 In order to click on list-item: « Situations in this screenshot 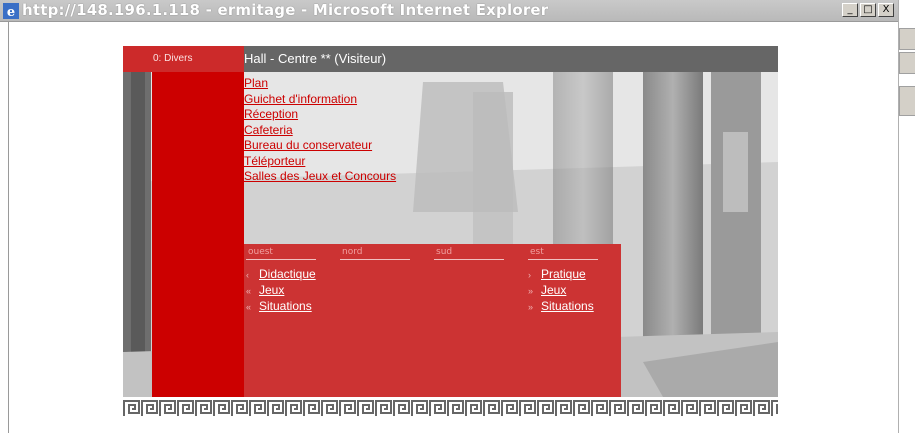, I will do `click(281, 307)`.